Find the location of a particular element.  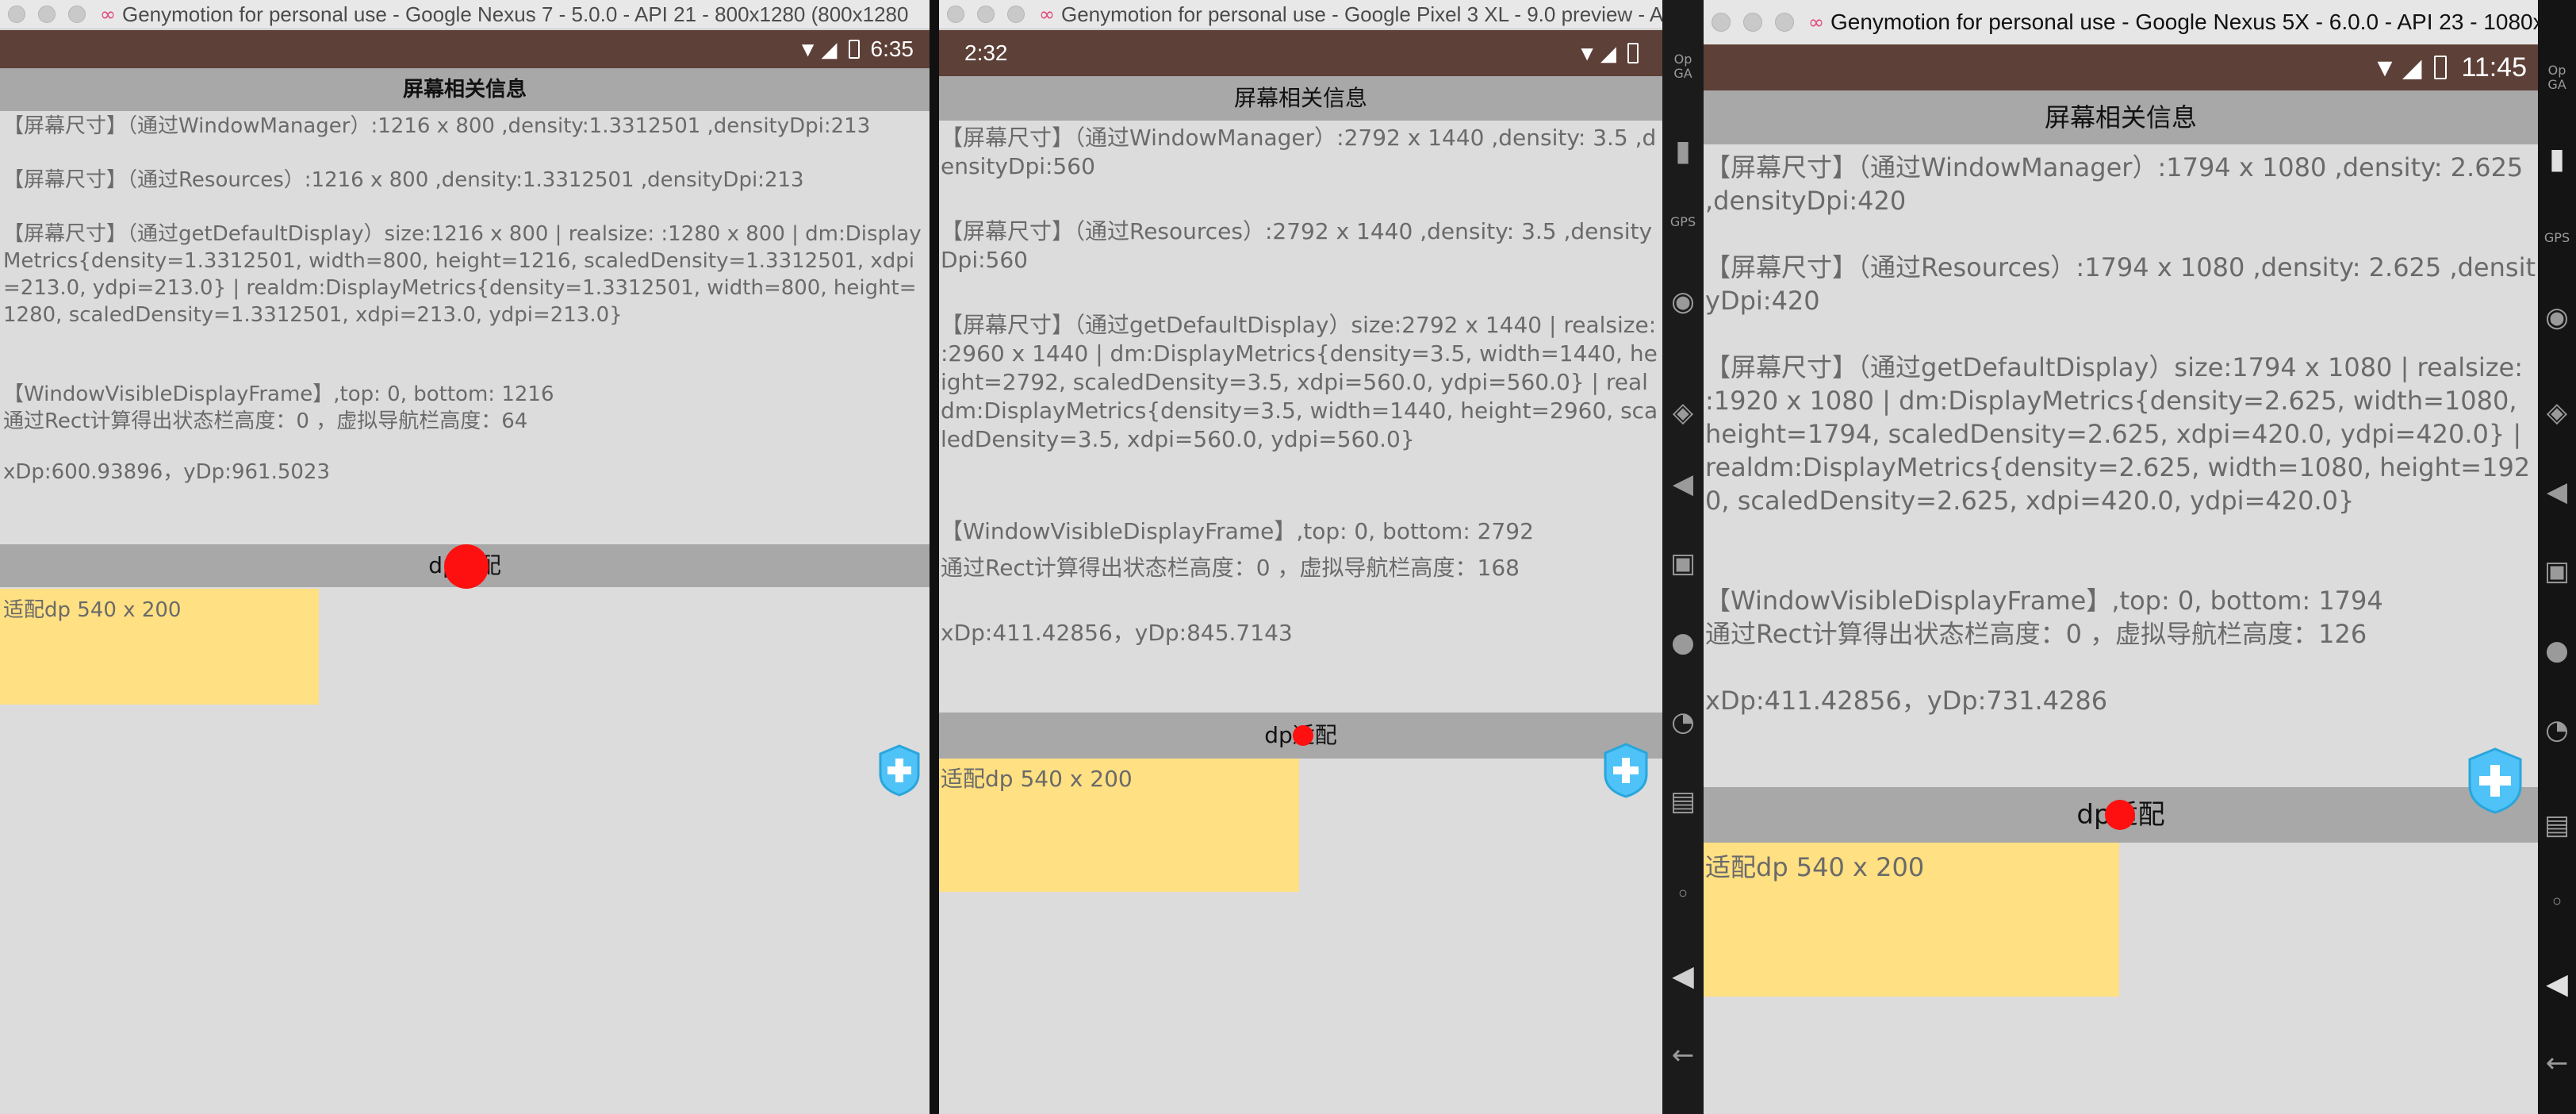

info-xdp-ydp: xDp:411.42856，yDp:845.7143 is located at coordinates (1117, 633).